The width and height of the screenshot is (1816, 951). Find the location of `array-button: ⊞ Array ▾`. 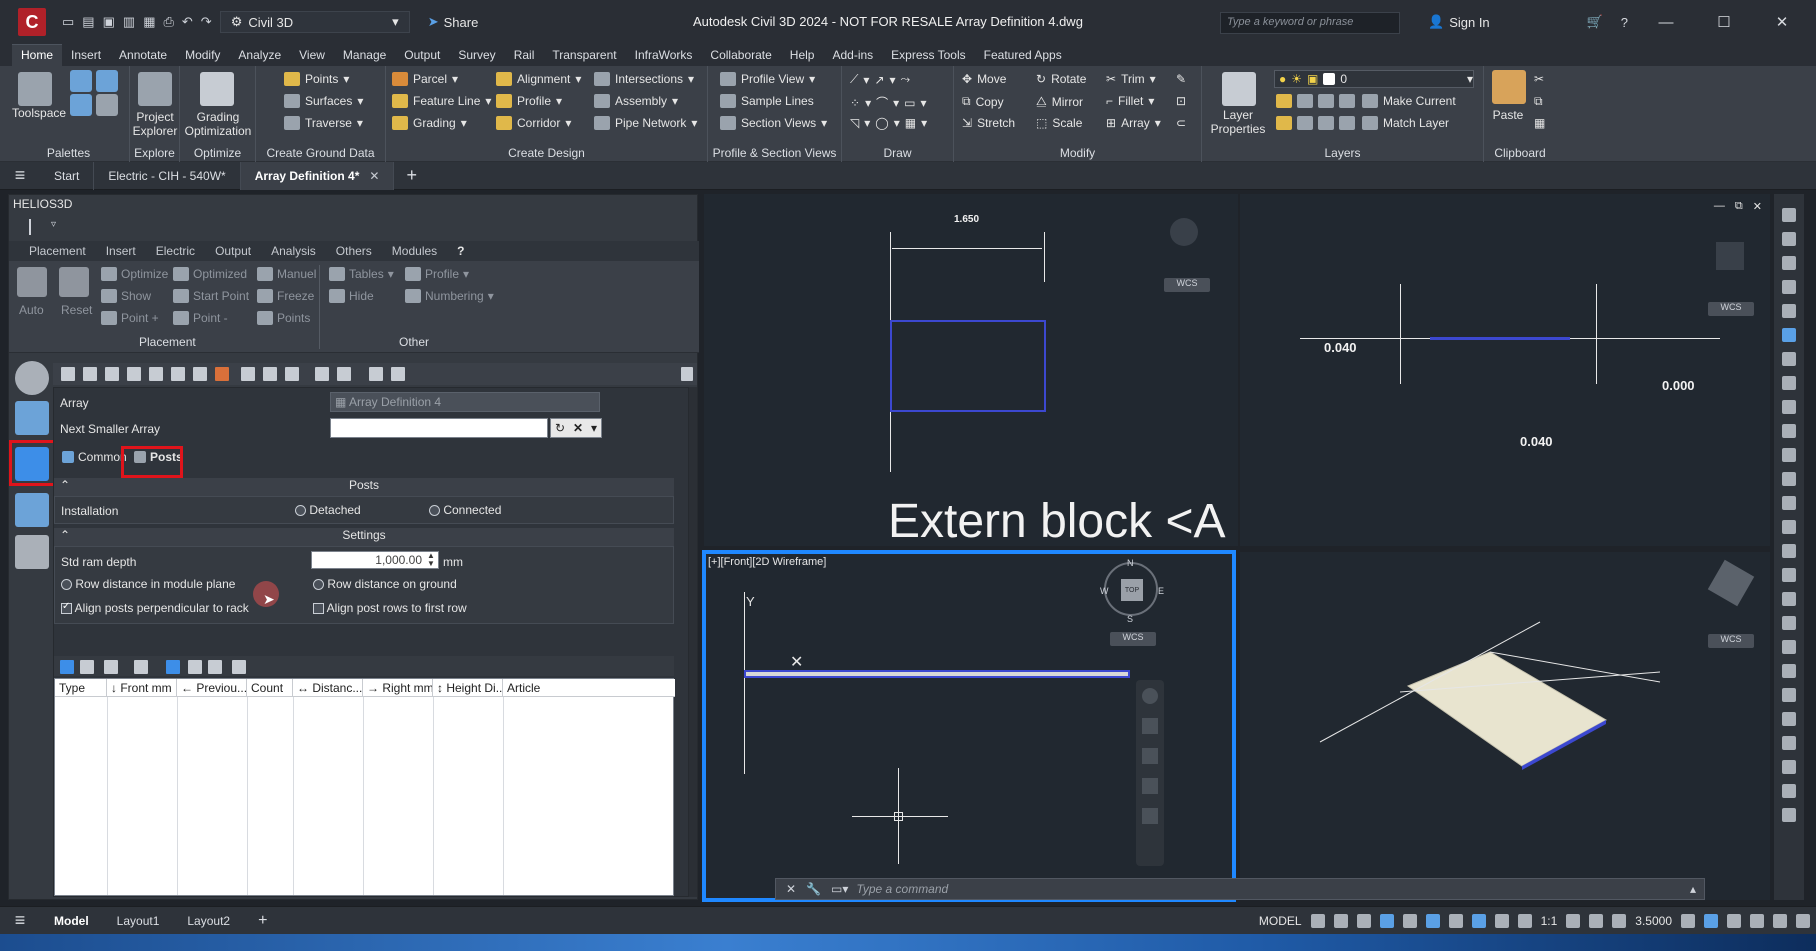

array-button: ⊞ Array ▾ is located at coordinates (1133, 123).